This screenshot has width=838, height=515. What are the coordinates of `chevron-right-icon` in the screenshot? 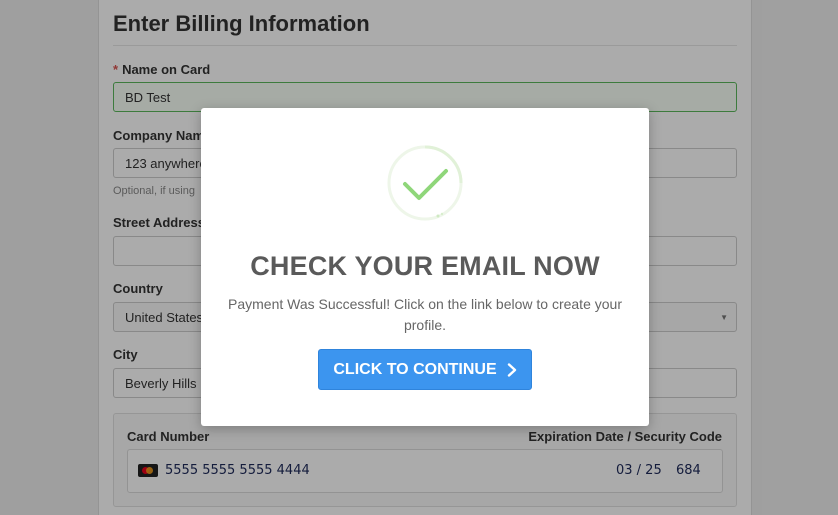 It's located at (511, 369).